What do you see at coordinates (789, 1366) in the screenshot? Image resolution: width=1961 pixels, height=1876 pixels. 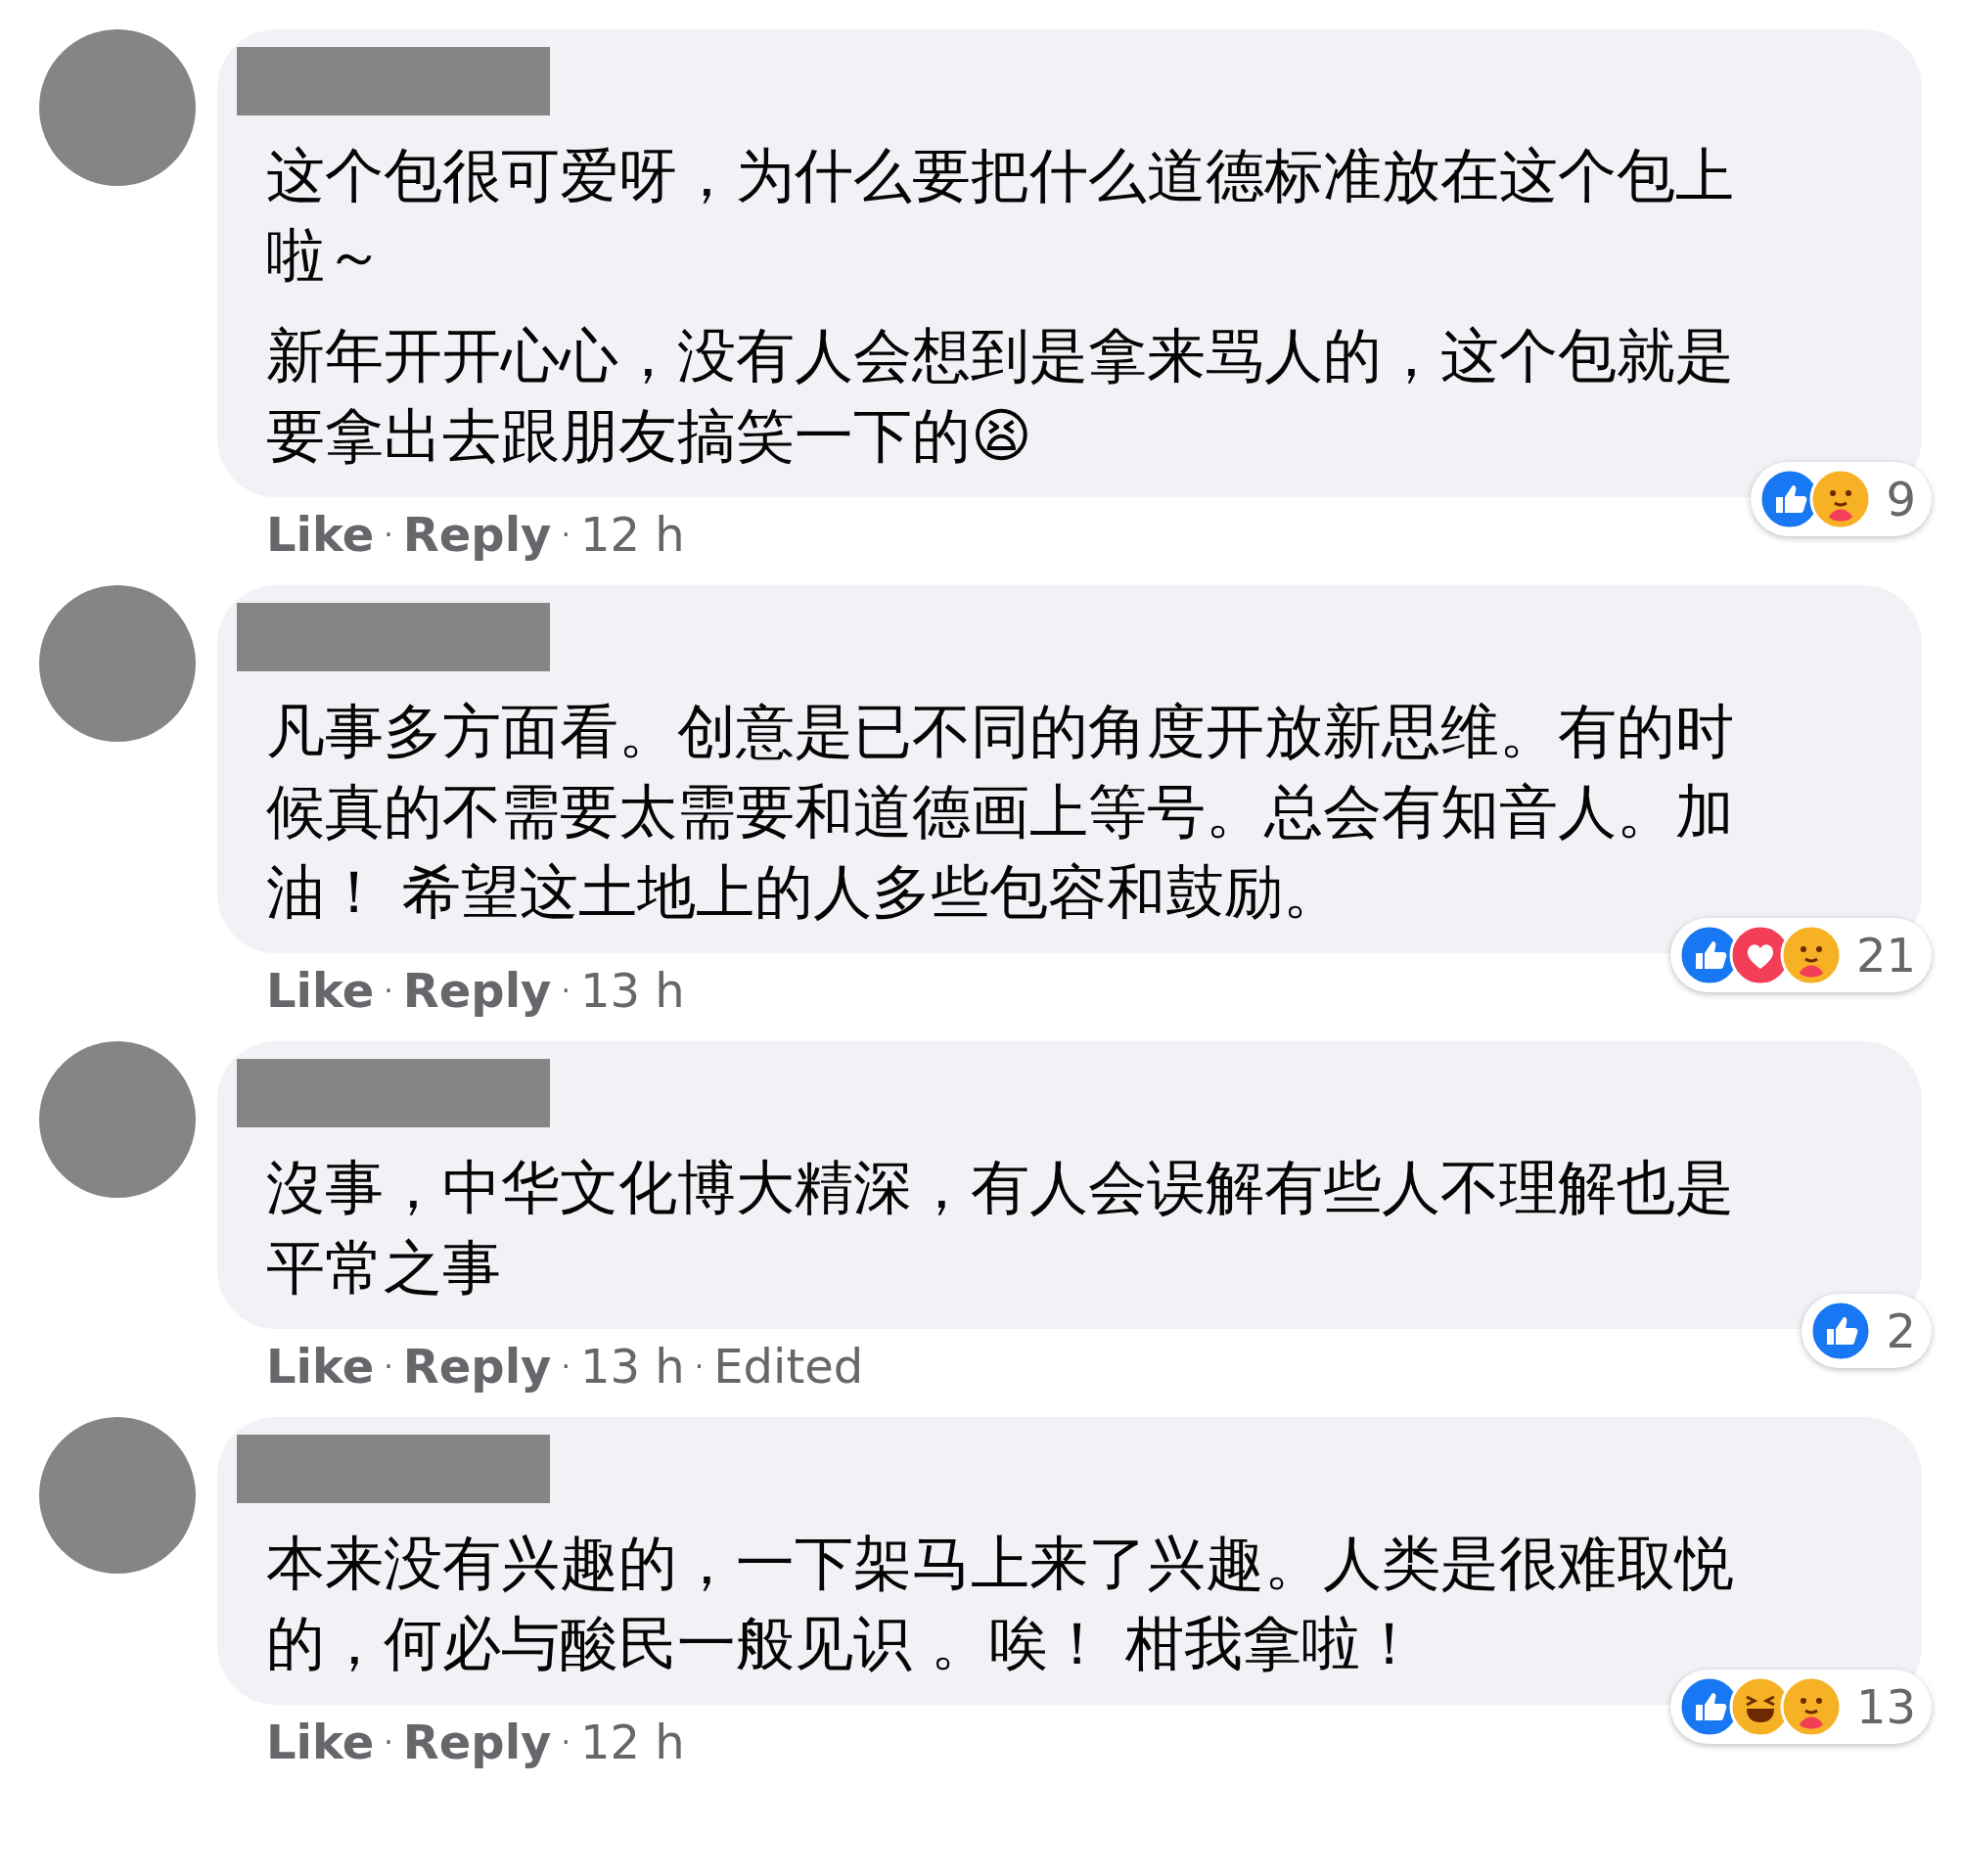 I see `meta-text: Edited` at bounding box center [789, 1366].